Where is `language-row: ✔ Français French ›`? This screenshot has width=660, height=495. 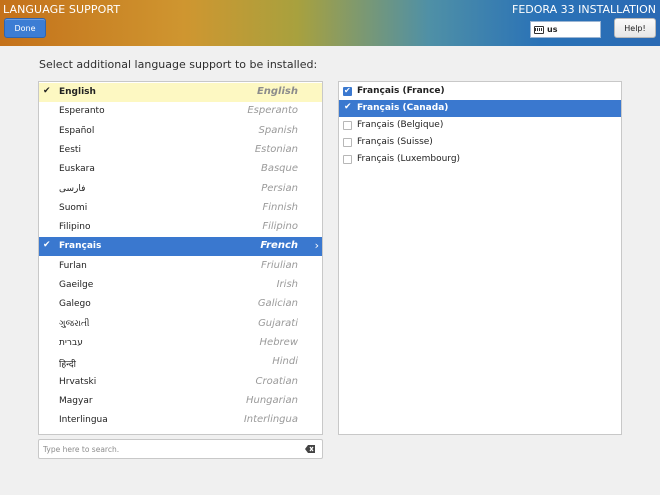
language-row: ✔ Français French › is located at coordinates (180, 247).